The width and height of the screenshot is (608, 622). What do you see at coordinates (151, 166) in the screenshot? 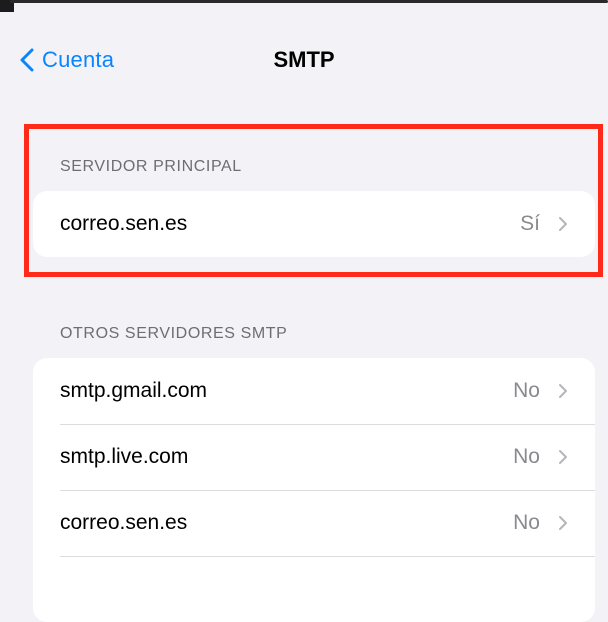
I see `primary-server-header: SERVIDOR PRINCIPAL` at bounding box center [151, 166].